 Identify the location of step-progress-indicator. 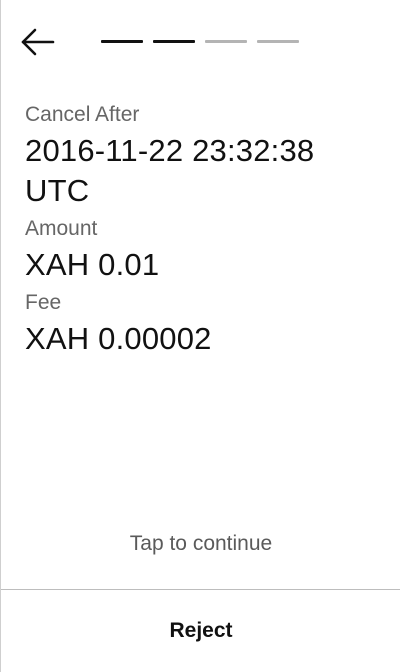
(200, 41).